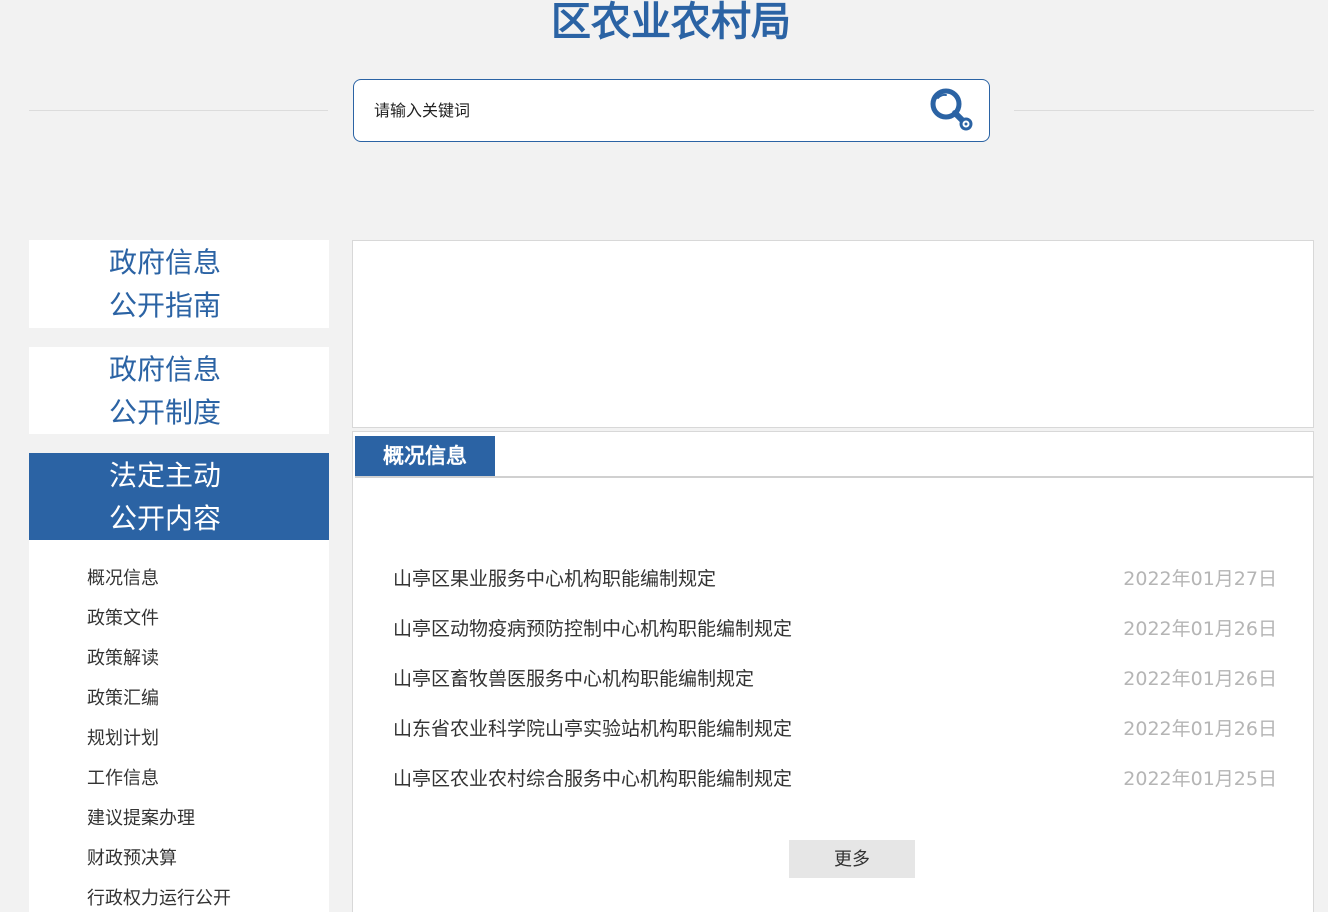 The image size is (1328, 912). I want to click on header-divider-right, so click(1164, 110).